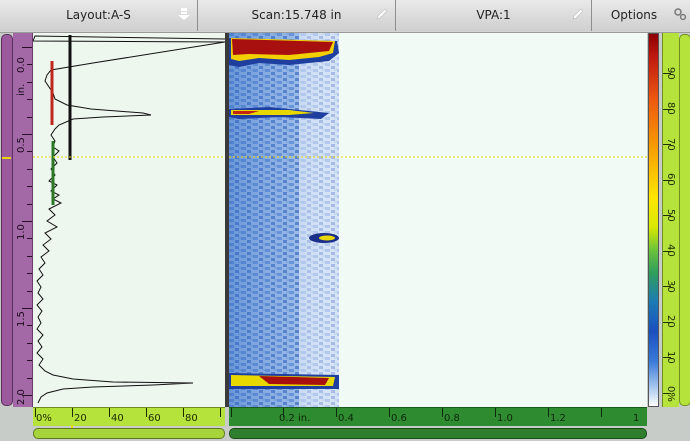 The image size is (690, 441). I want to click on scan-label-04: 0.4, so click(346, 418).